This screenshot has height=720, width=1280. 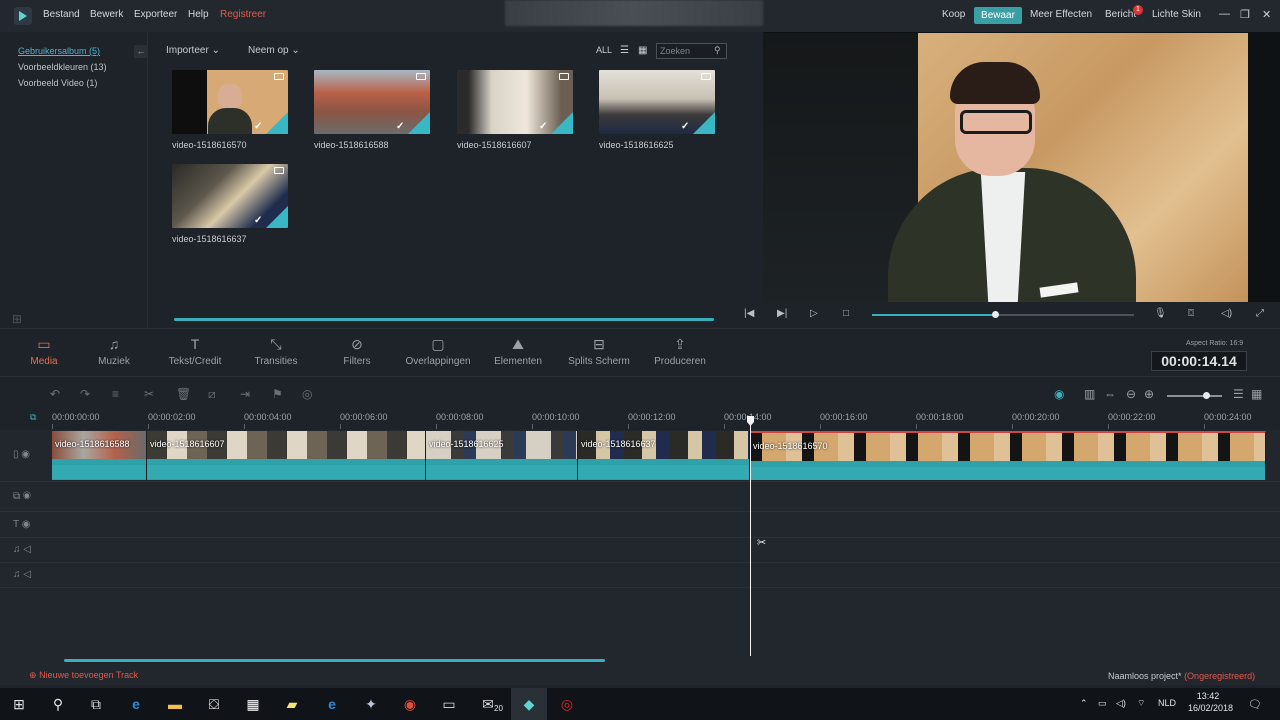 I want to click on trim-icon: ⇥, so click(x=245, y=394).